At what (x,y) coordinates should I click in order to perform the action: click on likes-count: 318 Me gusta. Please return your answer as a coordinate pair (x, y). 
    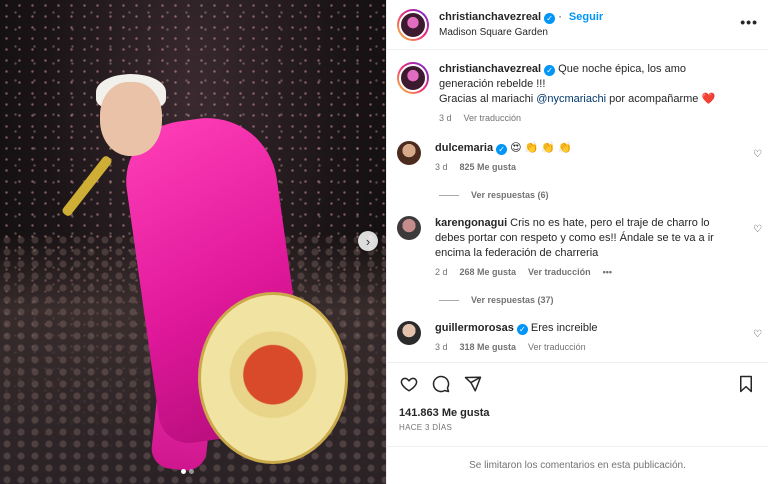
    Looking at the image, I should click on (488, 347).